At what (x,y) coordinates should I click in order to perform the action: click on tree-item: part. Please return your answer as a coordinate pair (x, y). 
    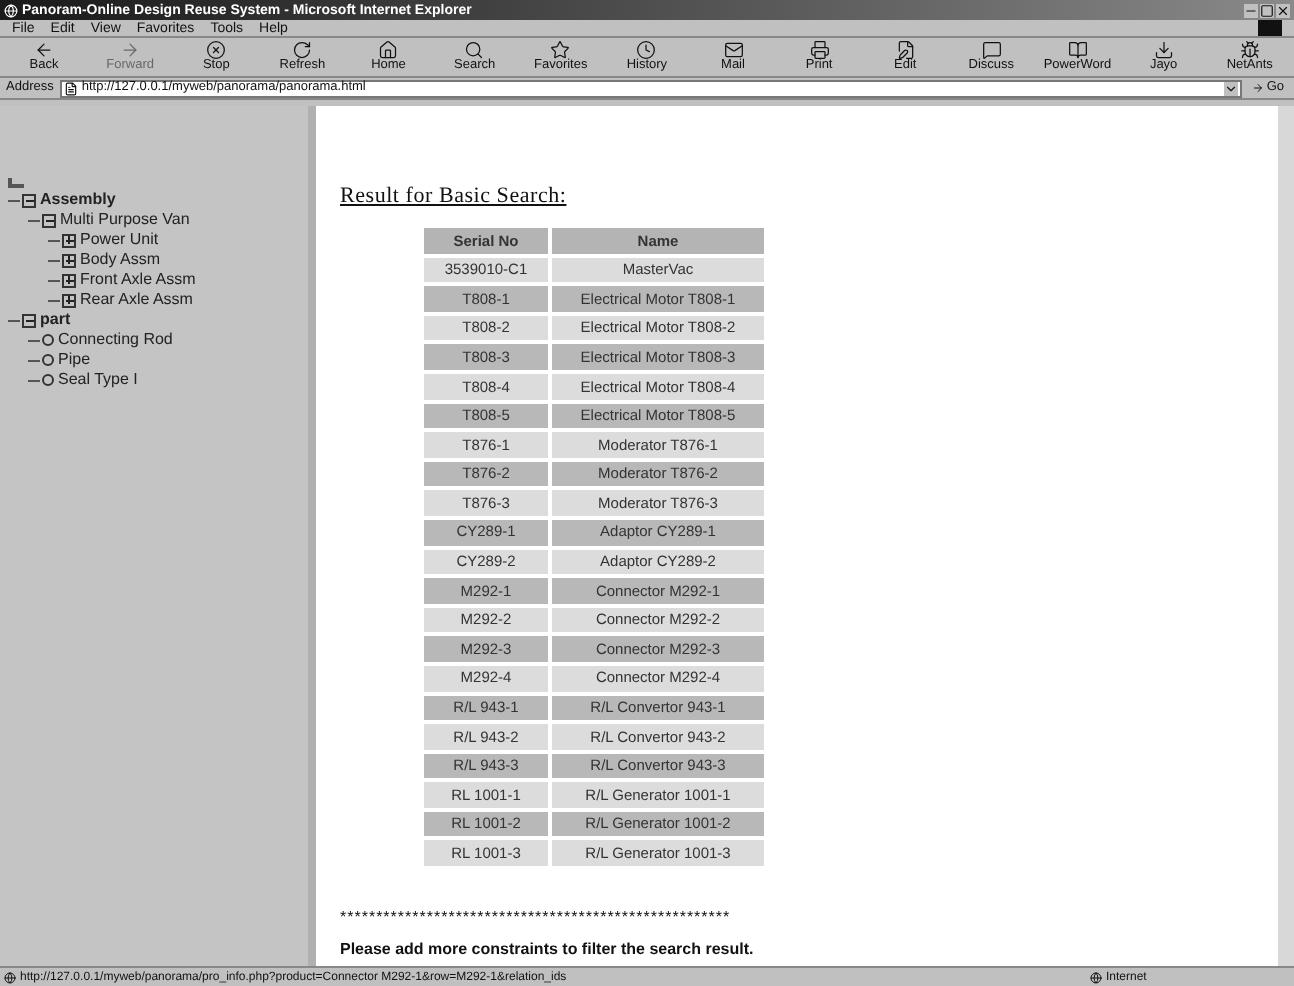
    Looking at the image, I should click on (55, 320).